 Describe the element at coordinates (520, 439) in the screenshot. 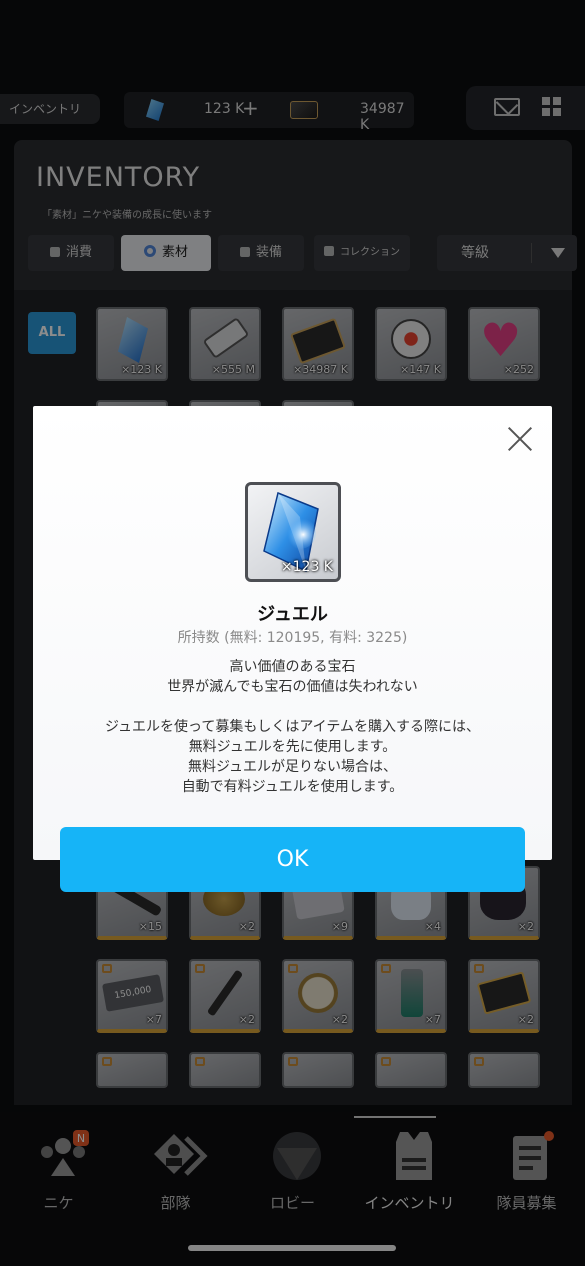

I see `close-icon` at that location.